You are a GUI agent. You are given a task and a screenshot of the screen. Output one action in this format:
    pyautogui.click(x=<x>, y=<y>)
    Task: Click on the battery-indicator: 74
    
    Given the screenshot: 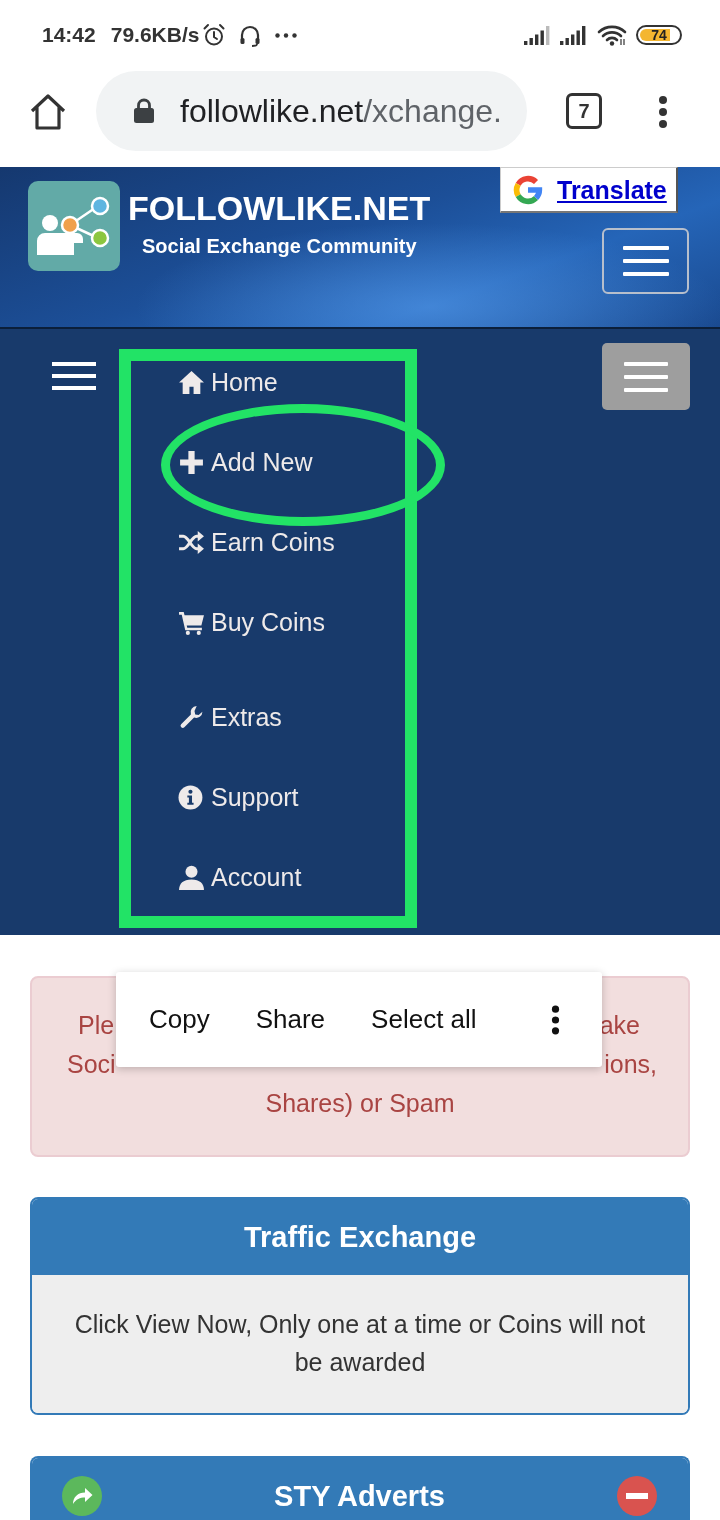 What is the action you would take?
    pyautogui.click(x=659, y=35)
    